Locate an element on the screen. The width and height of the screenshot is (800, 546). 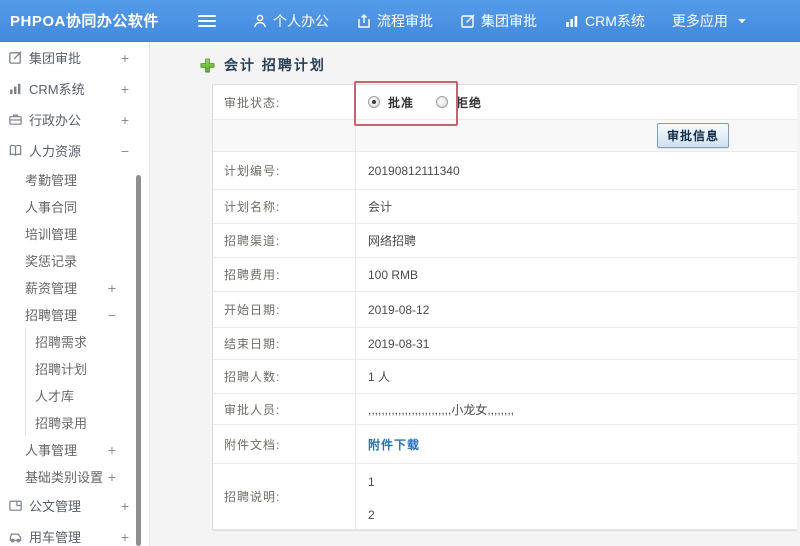
sidebar-item-recruitment-demand: 招聘需求 is located at coordinates (74, 341).